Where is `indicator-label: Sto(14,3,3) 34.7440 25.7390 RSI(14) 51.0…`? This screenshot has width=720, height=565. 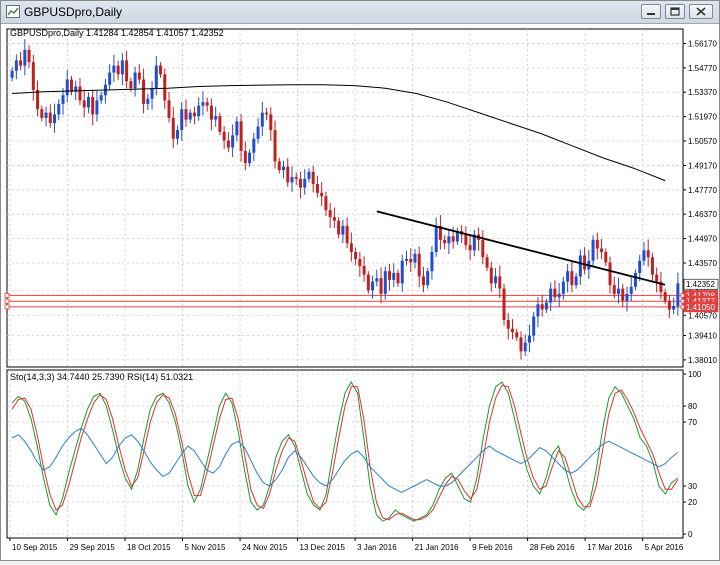 indicator-label: Sto(14,3,3) 34.7440 25.7390 RSI(14) 51.0… is located at coordinates (101, 377).